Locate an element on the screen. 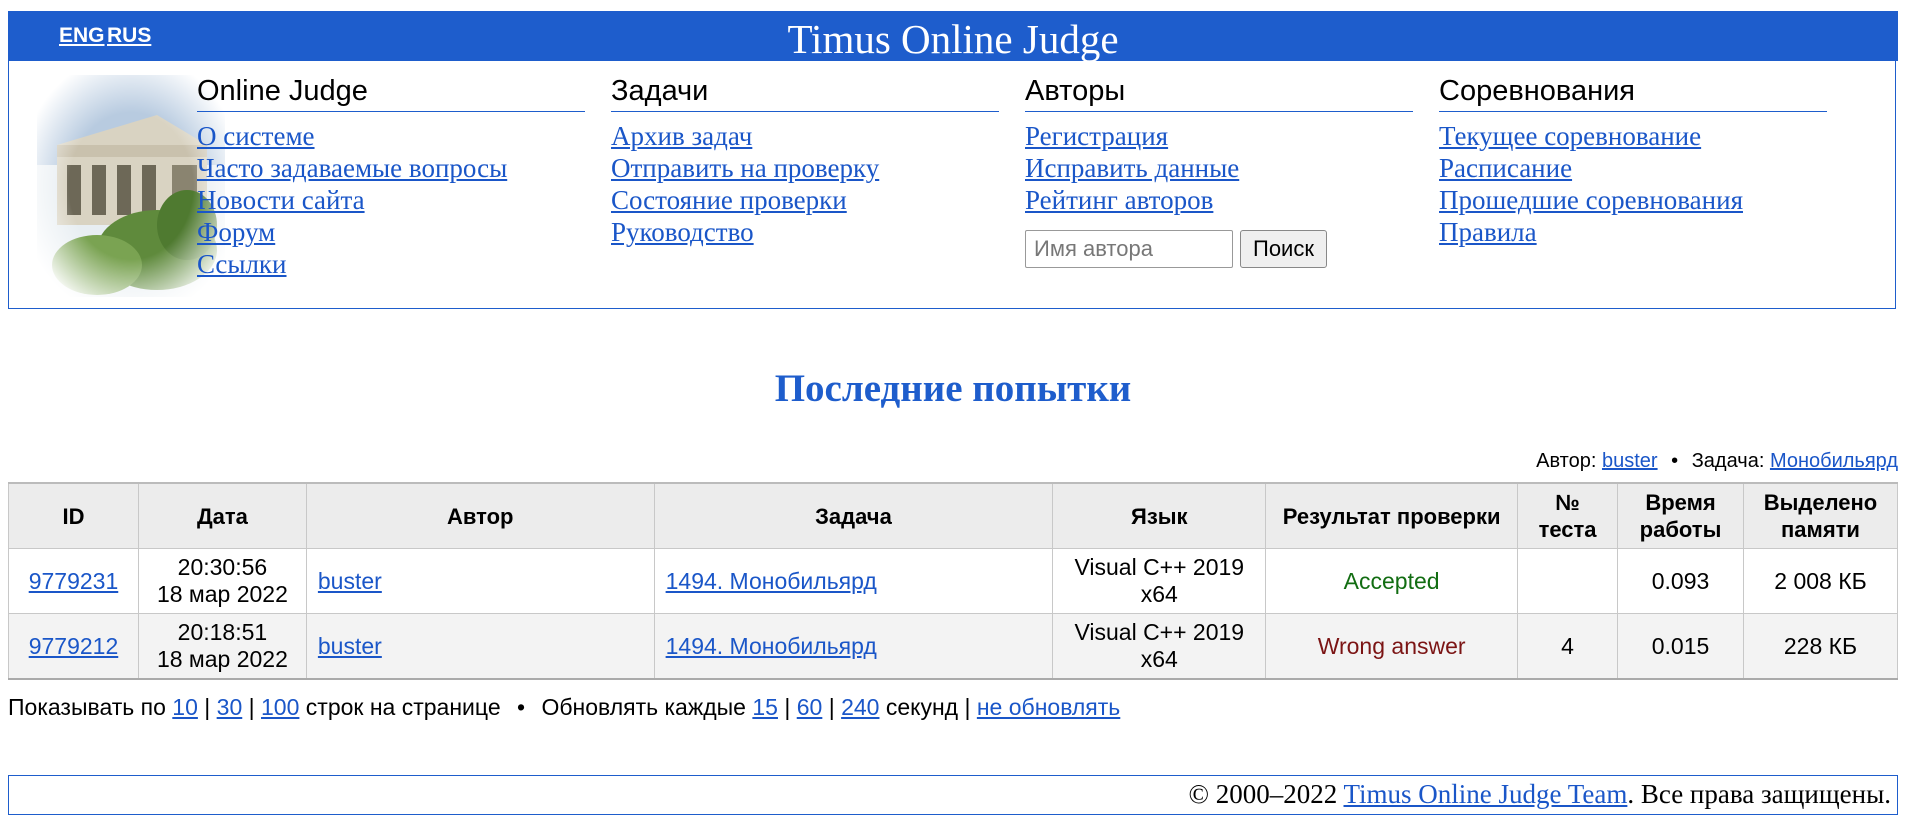 The height and width of the screenshot is (824, 1906). nav-link-author-rating: Рейтинг авторов is located at coordinates (1219, 200).